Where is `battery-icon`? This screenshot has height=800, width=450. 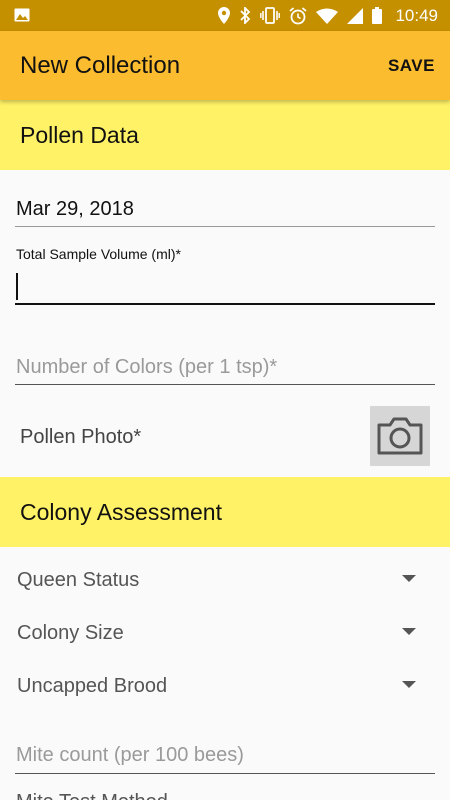
battery-icon is located at coordinates (377, 15).